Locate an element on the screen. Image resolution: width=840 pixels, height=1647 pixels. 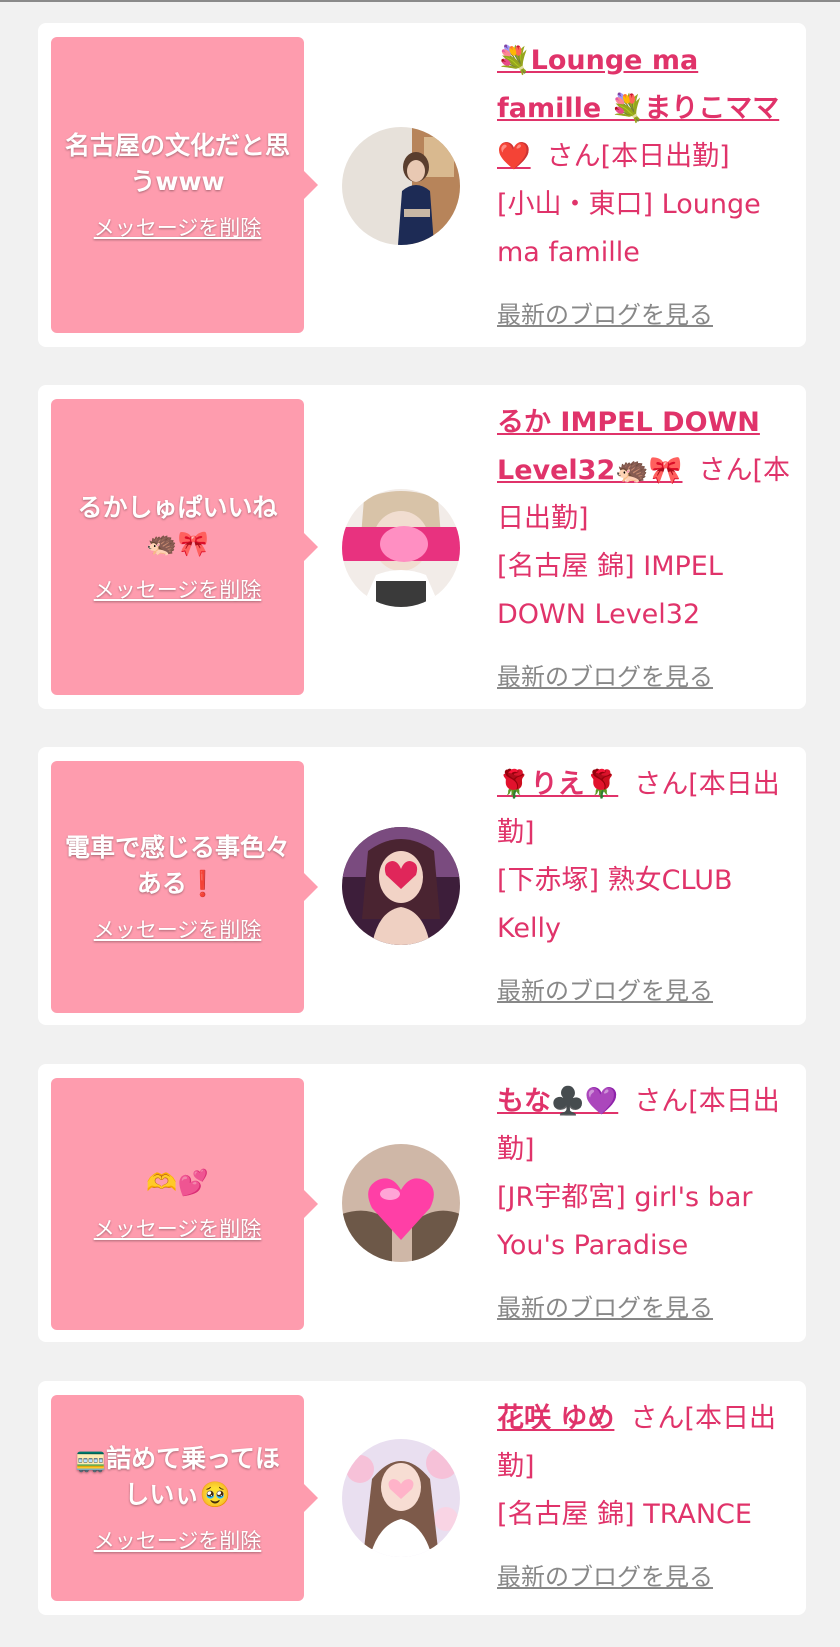
message-text: 名古屋の文化だと思うwww is located at coordinates (177, 164).